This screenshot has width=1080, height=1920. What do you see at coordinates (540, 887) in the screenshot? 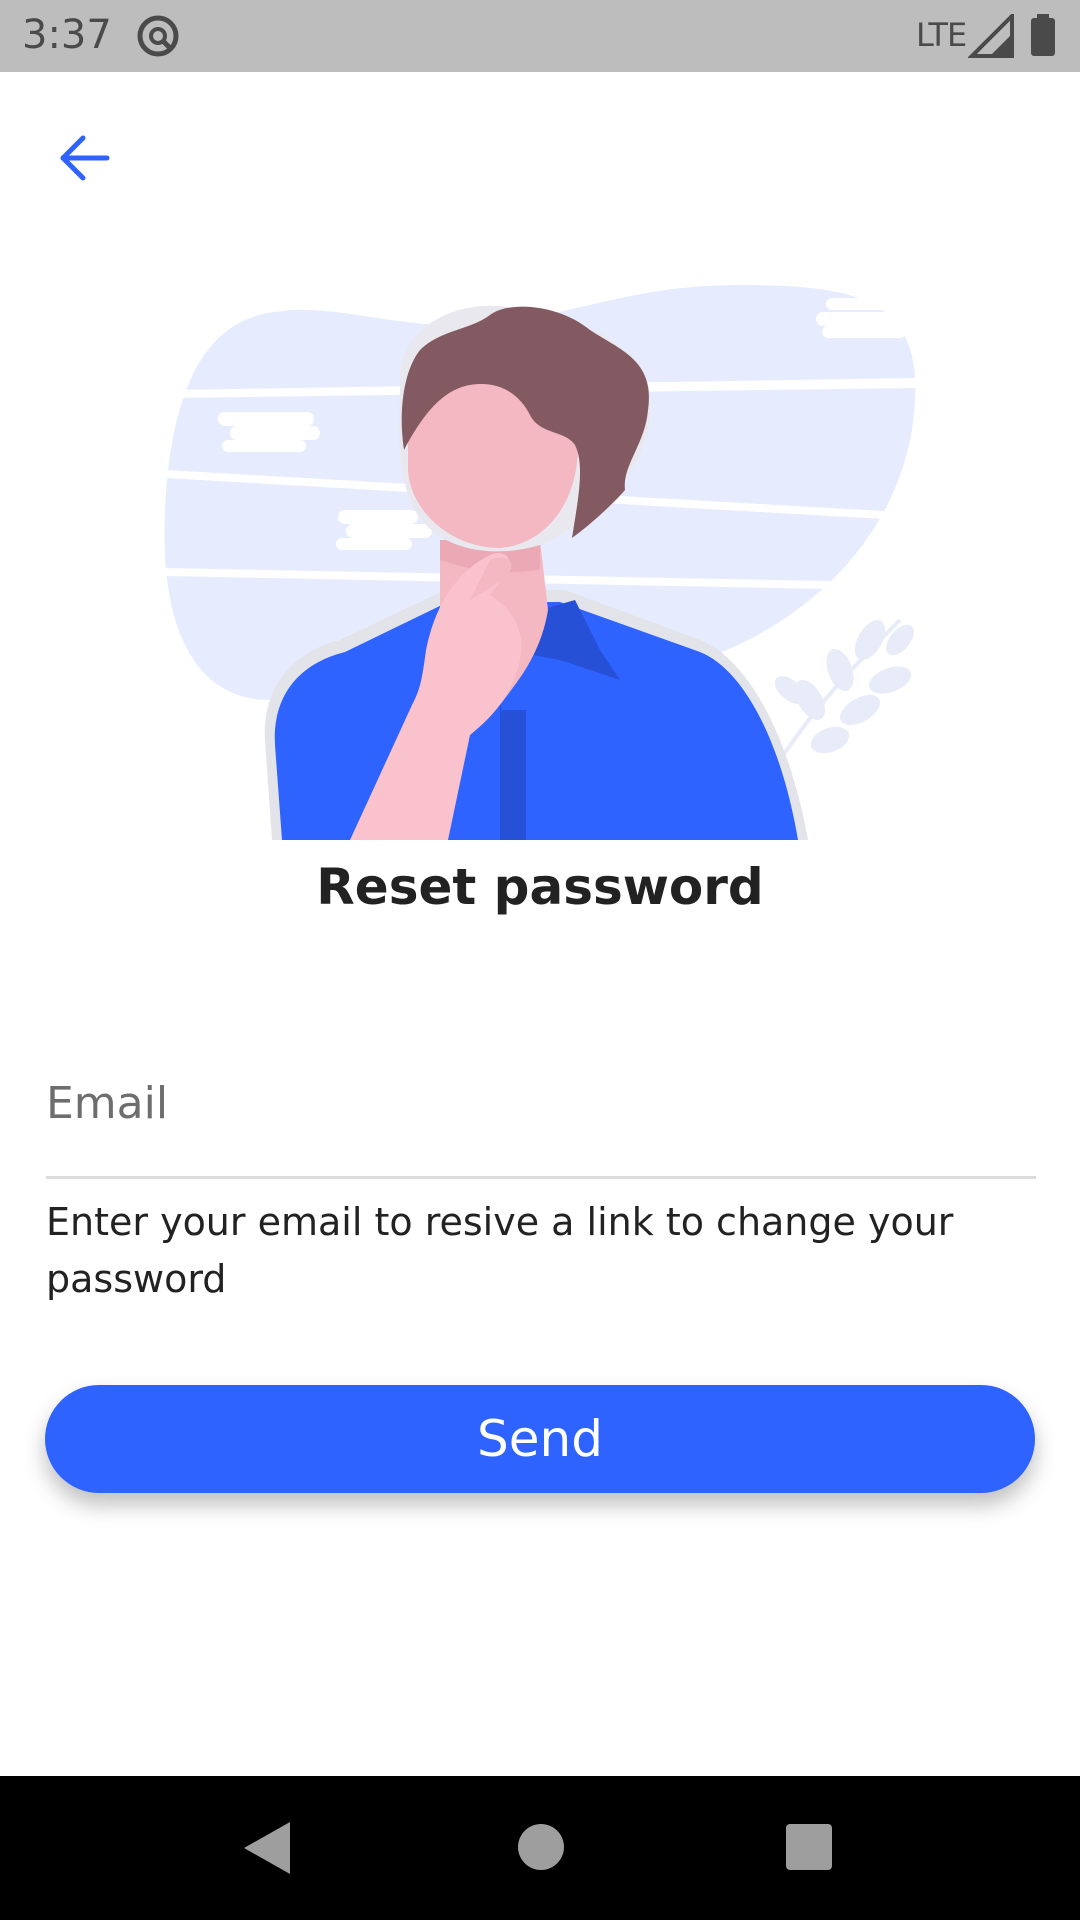
I see `page-title: Reset password` at bounding box center [540, 887].